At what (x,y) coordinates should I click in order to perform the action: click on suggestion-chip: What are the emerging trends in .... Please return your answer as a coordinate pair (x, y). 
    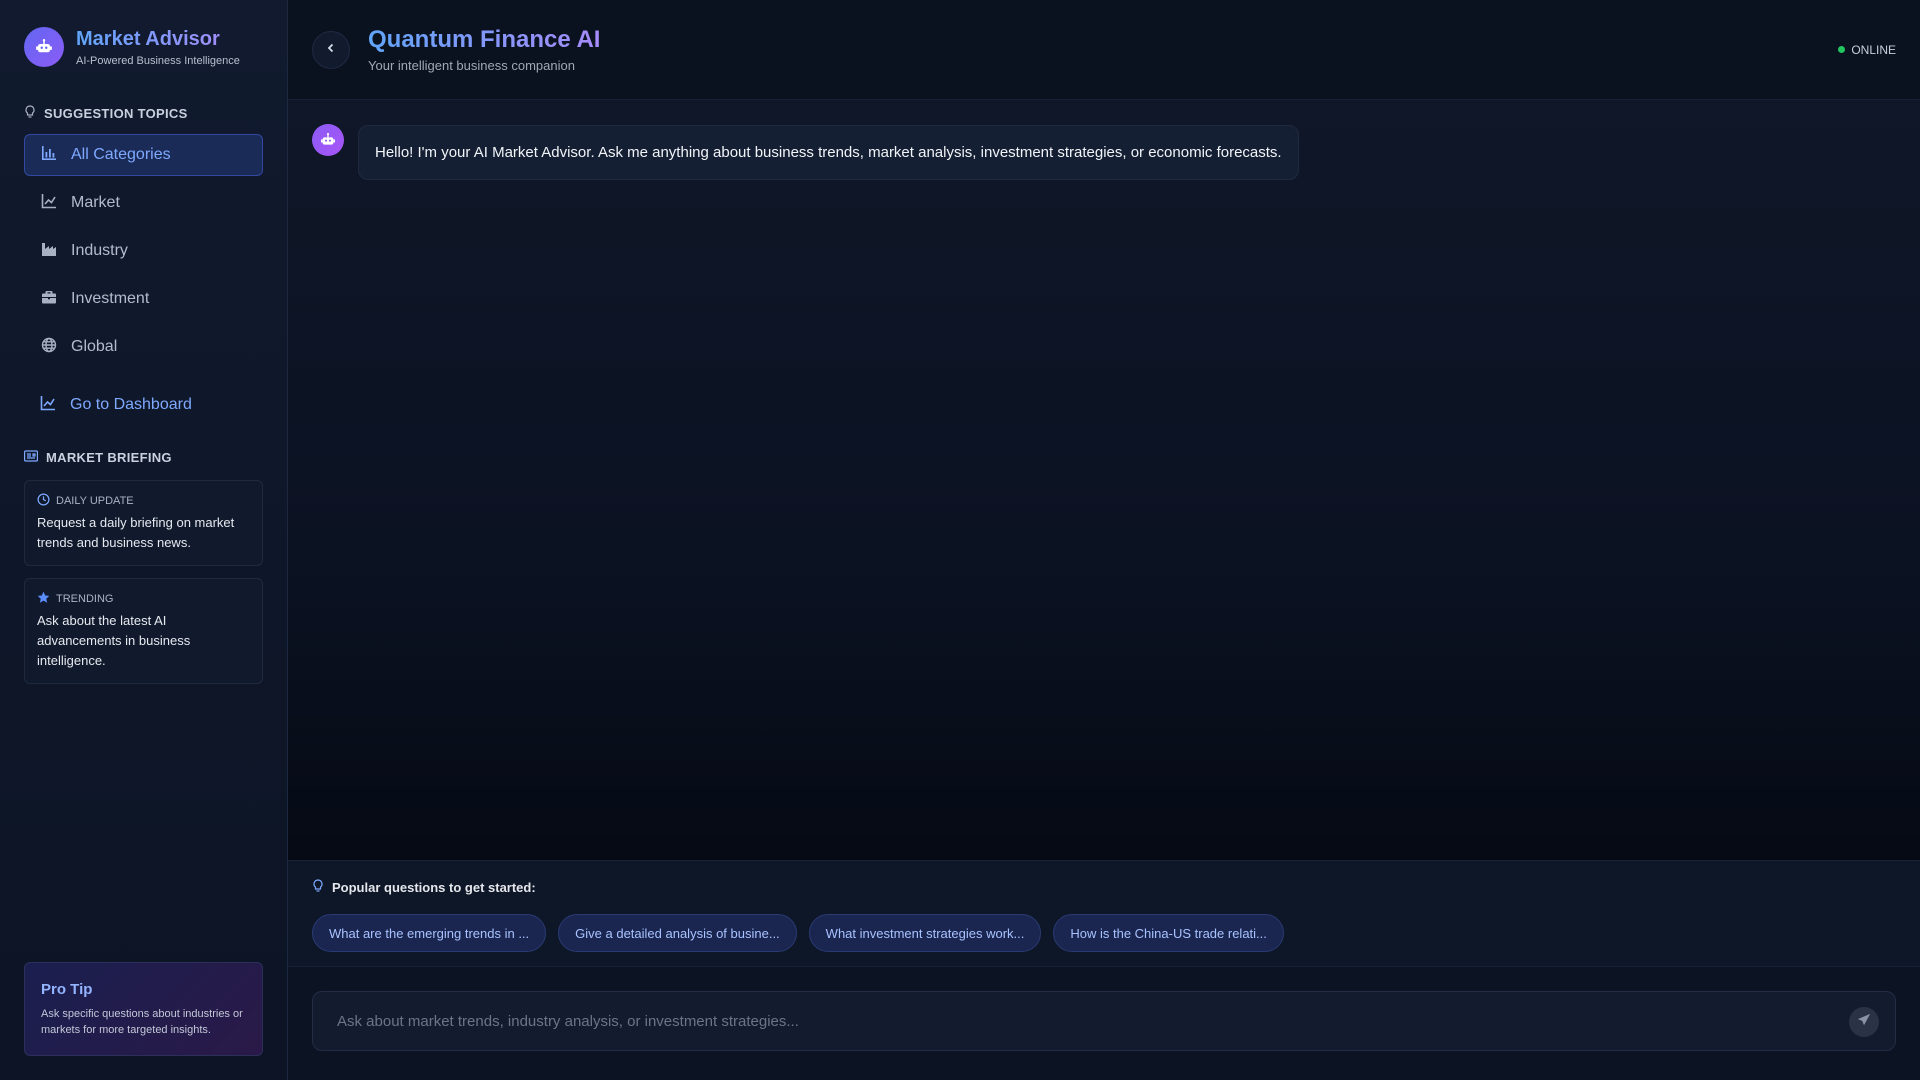
    Looking at the image, I should click on (429, 933).